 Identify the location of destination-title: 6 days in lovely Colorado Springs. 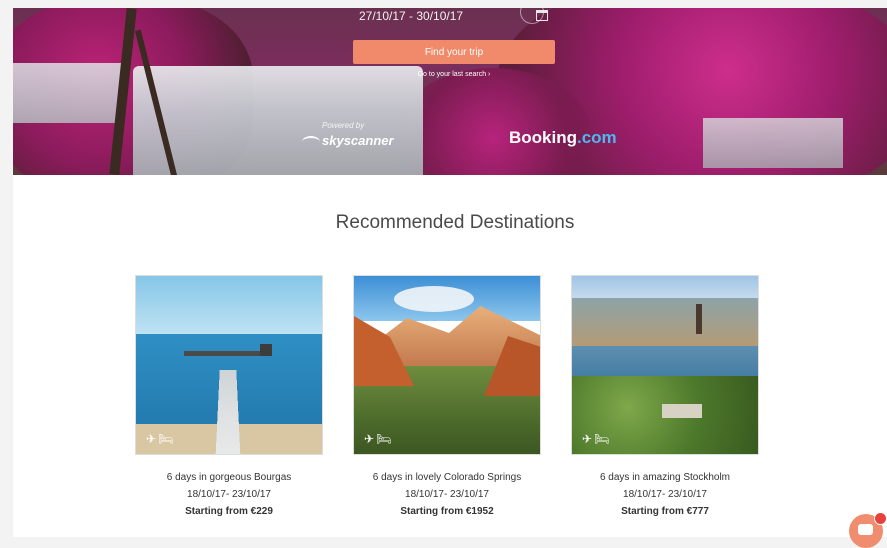
(447, 477).